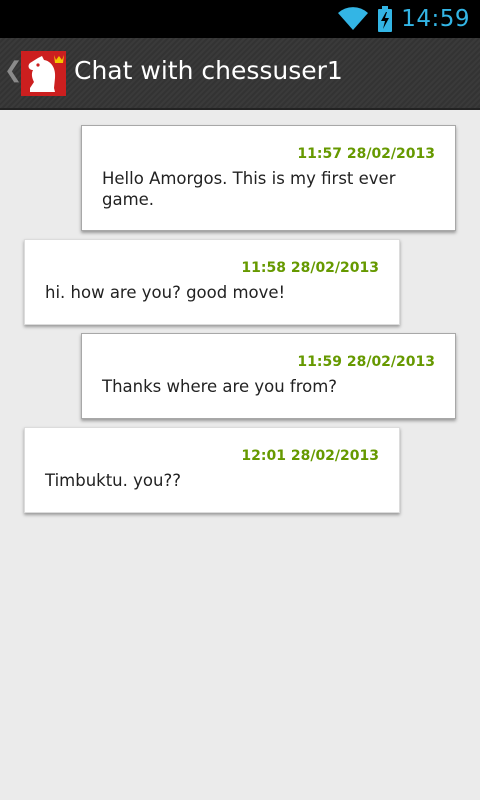 Image resolution: width=480 pixels, height=800 pixels. I want to click on message-text: Timbuktu. you??, so click(113, 480).